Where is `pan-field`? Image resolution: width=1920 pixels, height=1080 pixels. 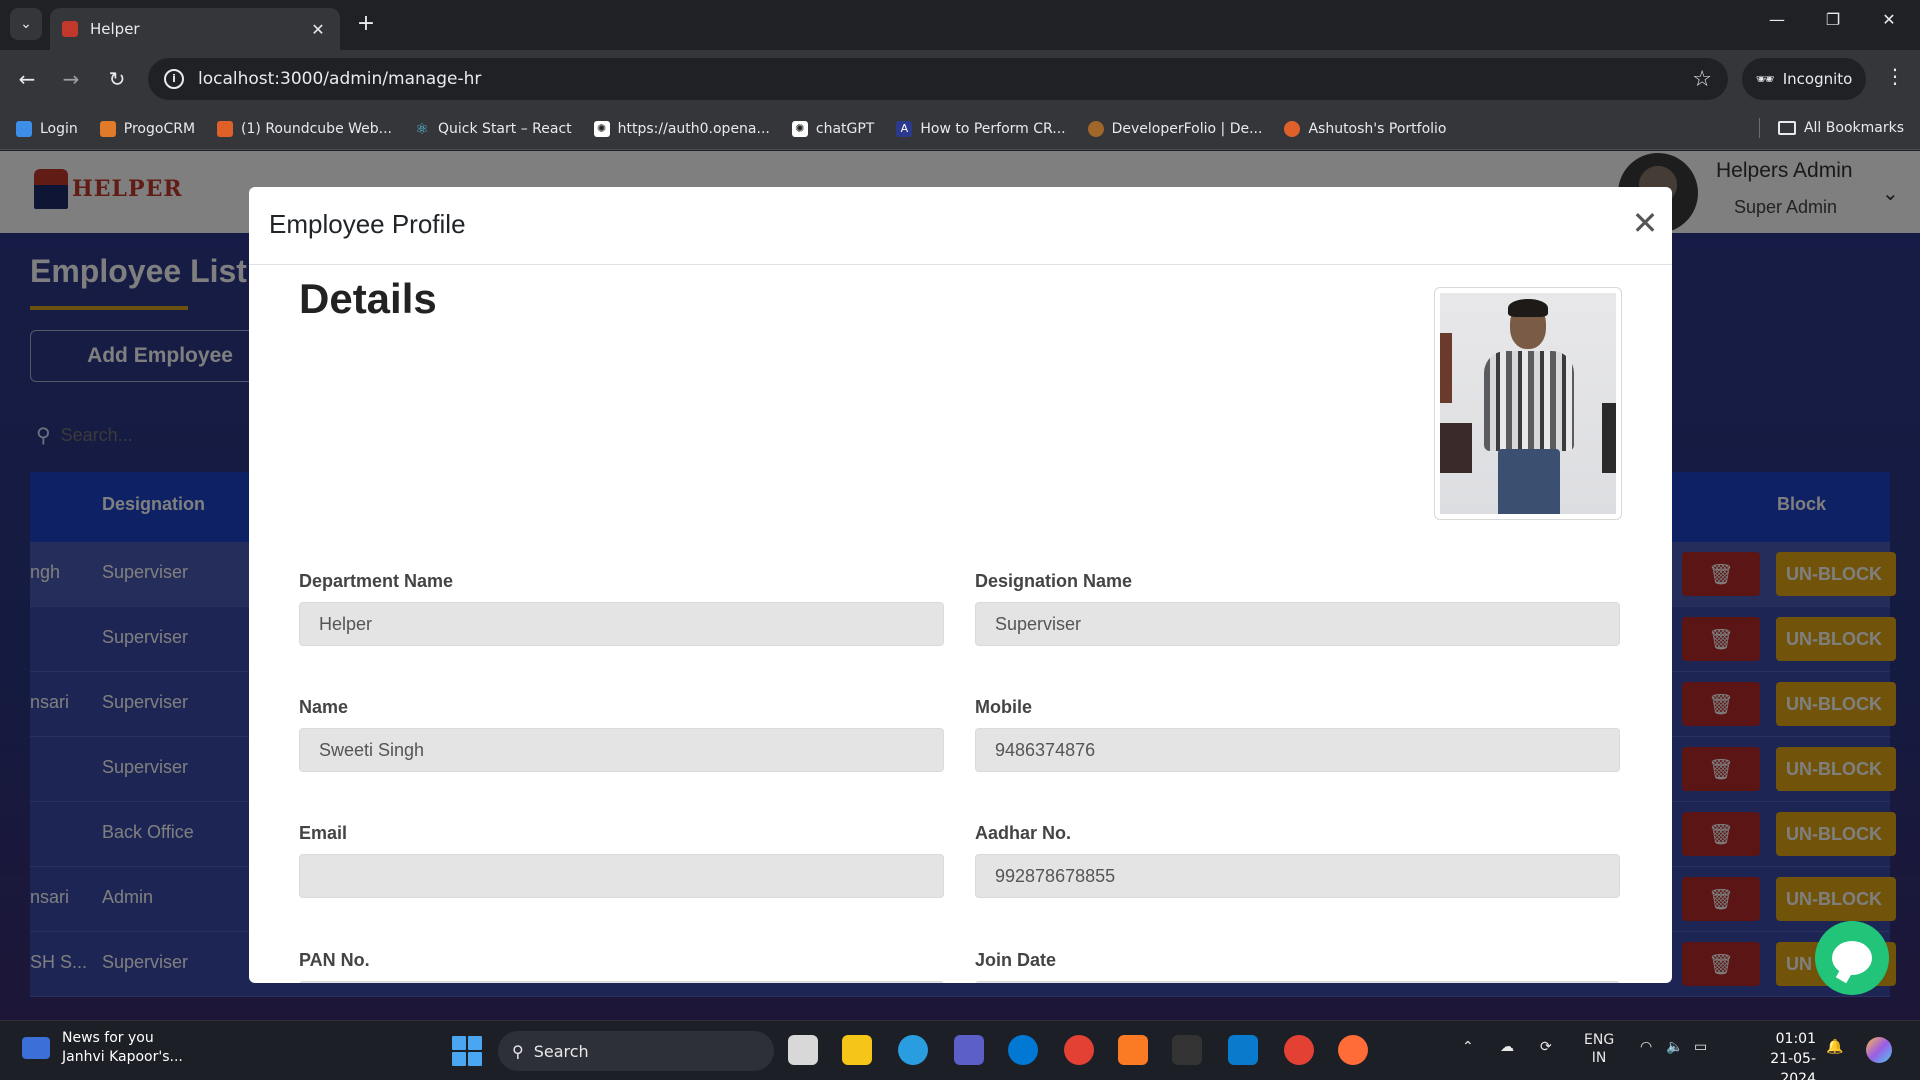 pan-field is located at coordinates (621, 982).